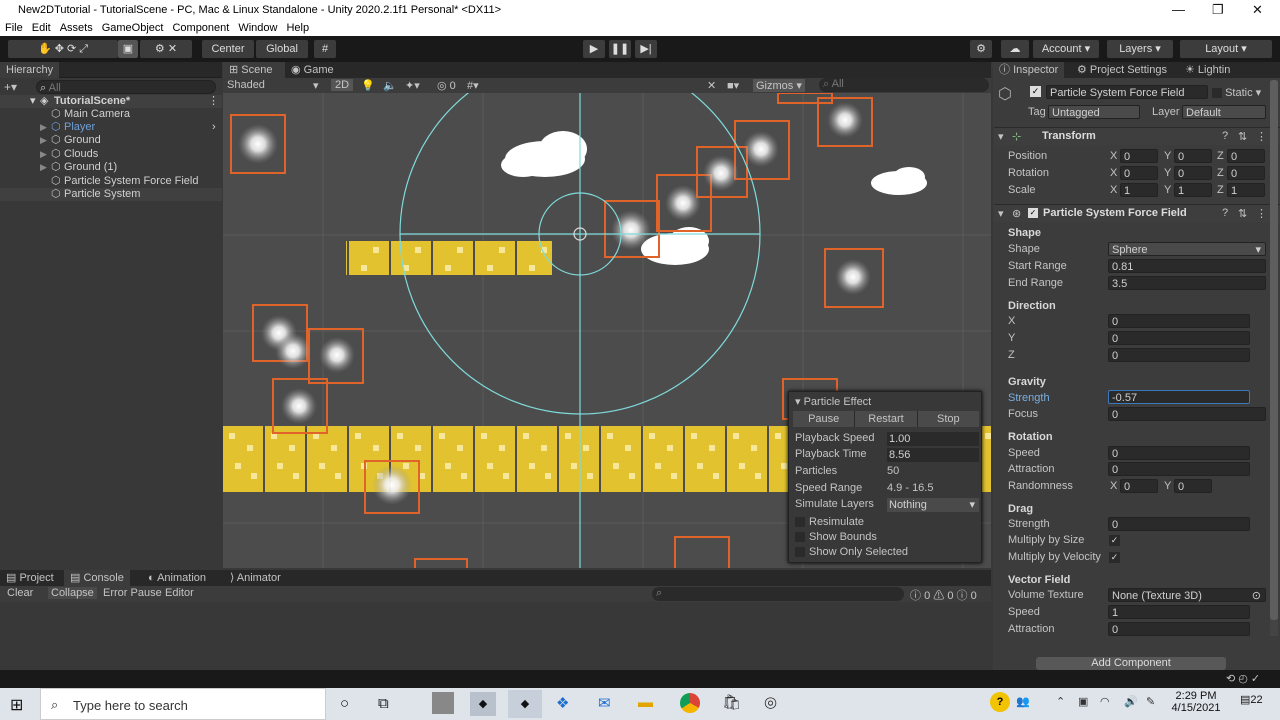 The height and width of the screenshot is (720, 1280). I want to click on transform-tools: ✋ ✥ ⟳ ⤢, so click(63, 49).